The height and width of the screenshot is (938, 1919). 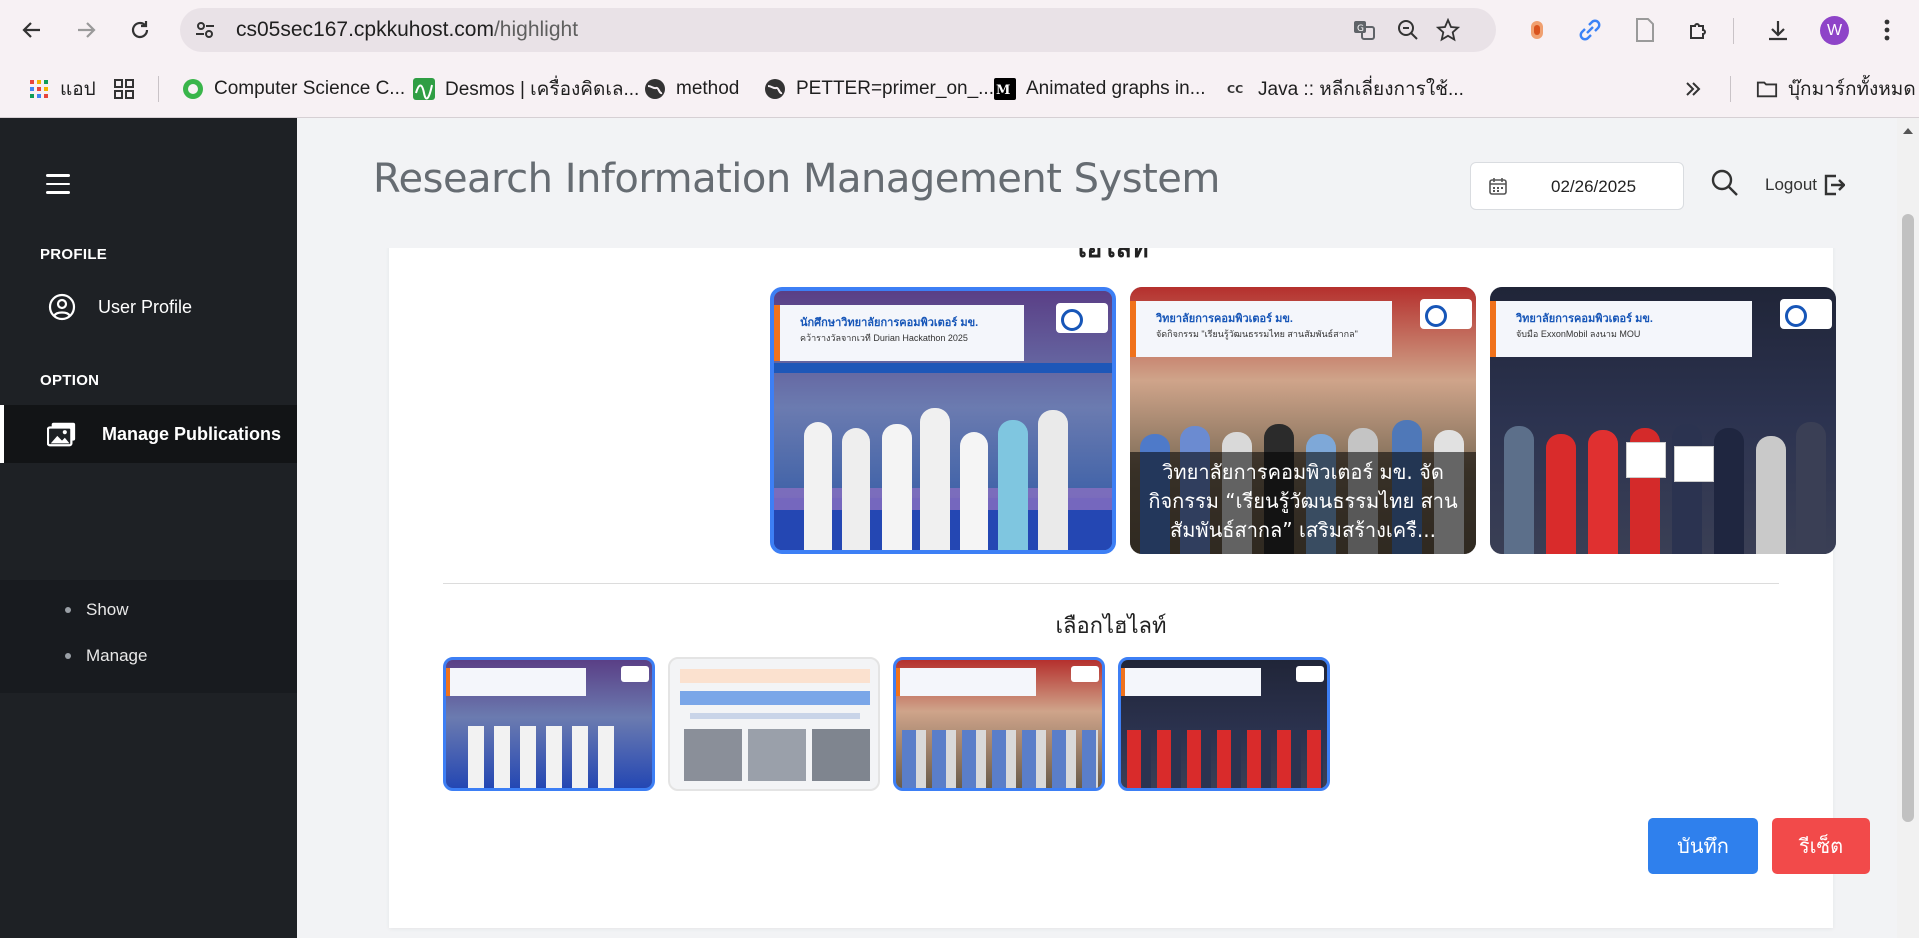 I want to click on svg-text: CC, so click(x=1235, y=89).